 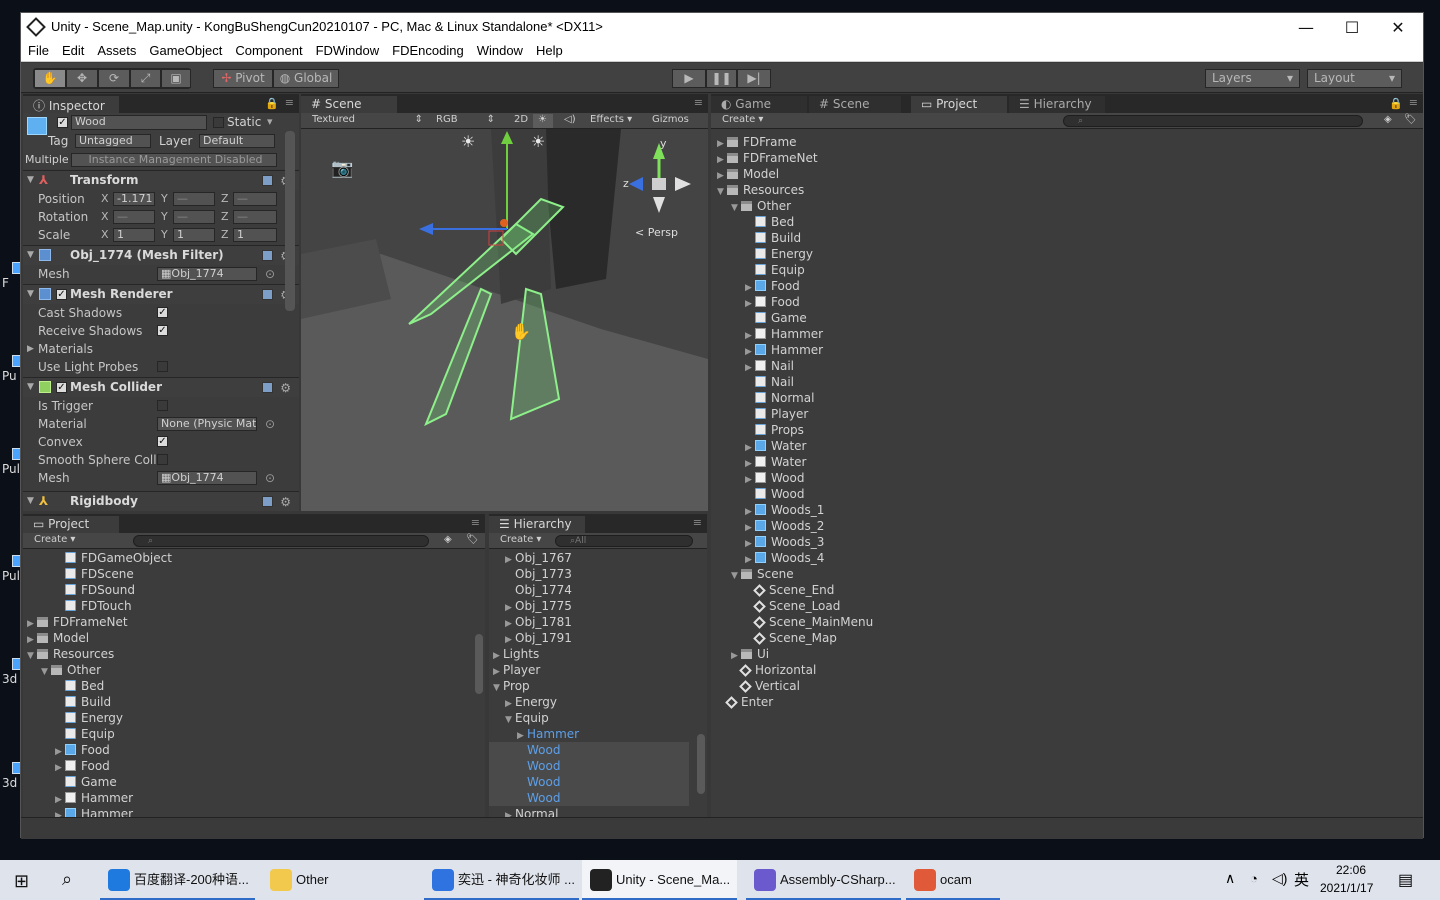 I want to click on play-button: ▶, so click(x=689, y=78).